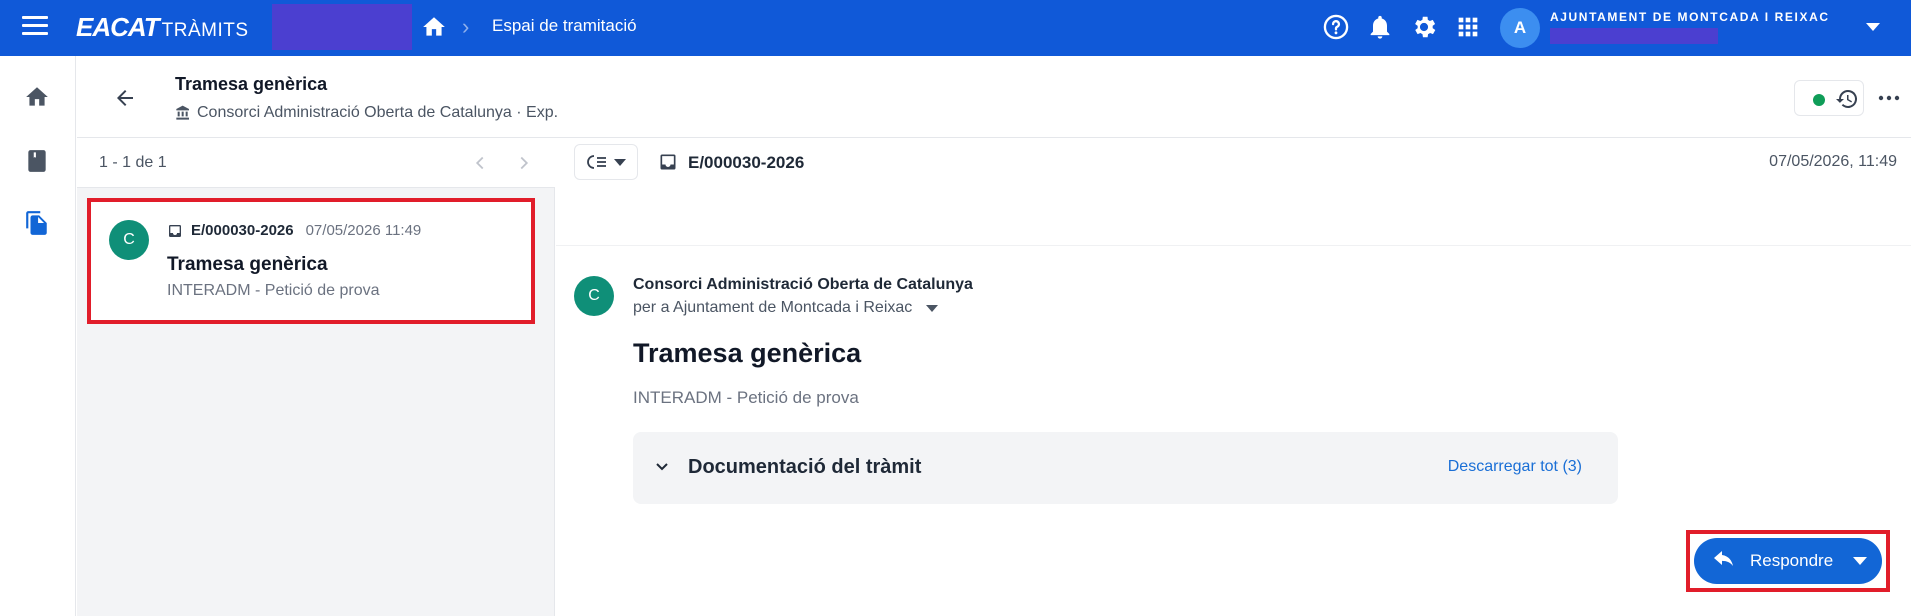  I want to click on view-mode-dropdown, so click(606, 162).